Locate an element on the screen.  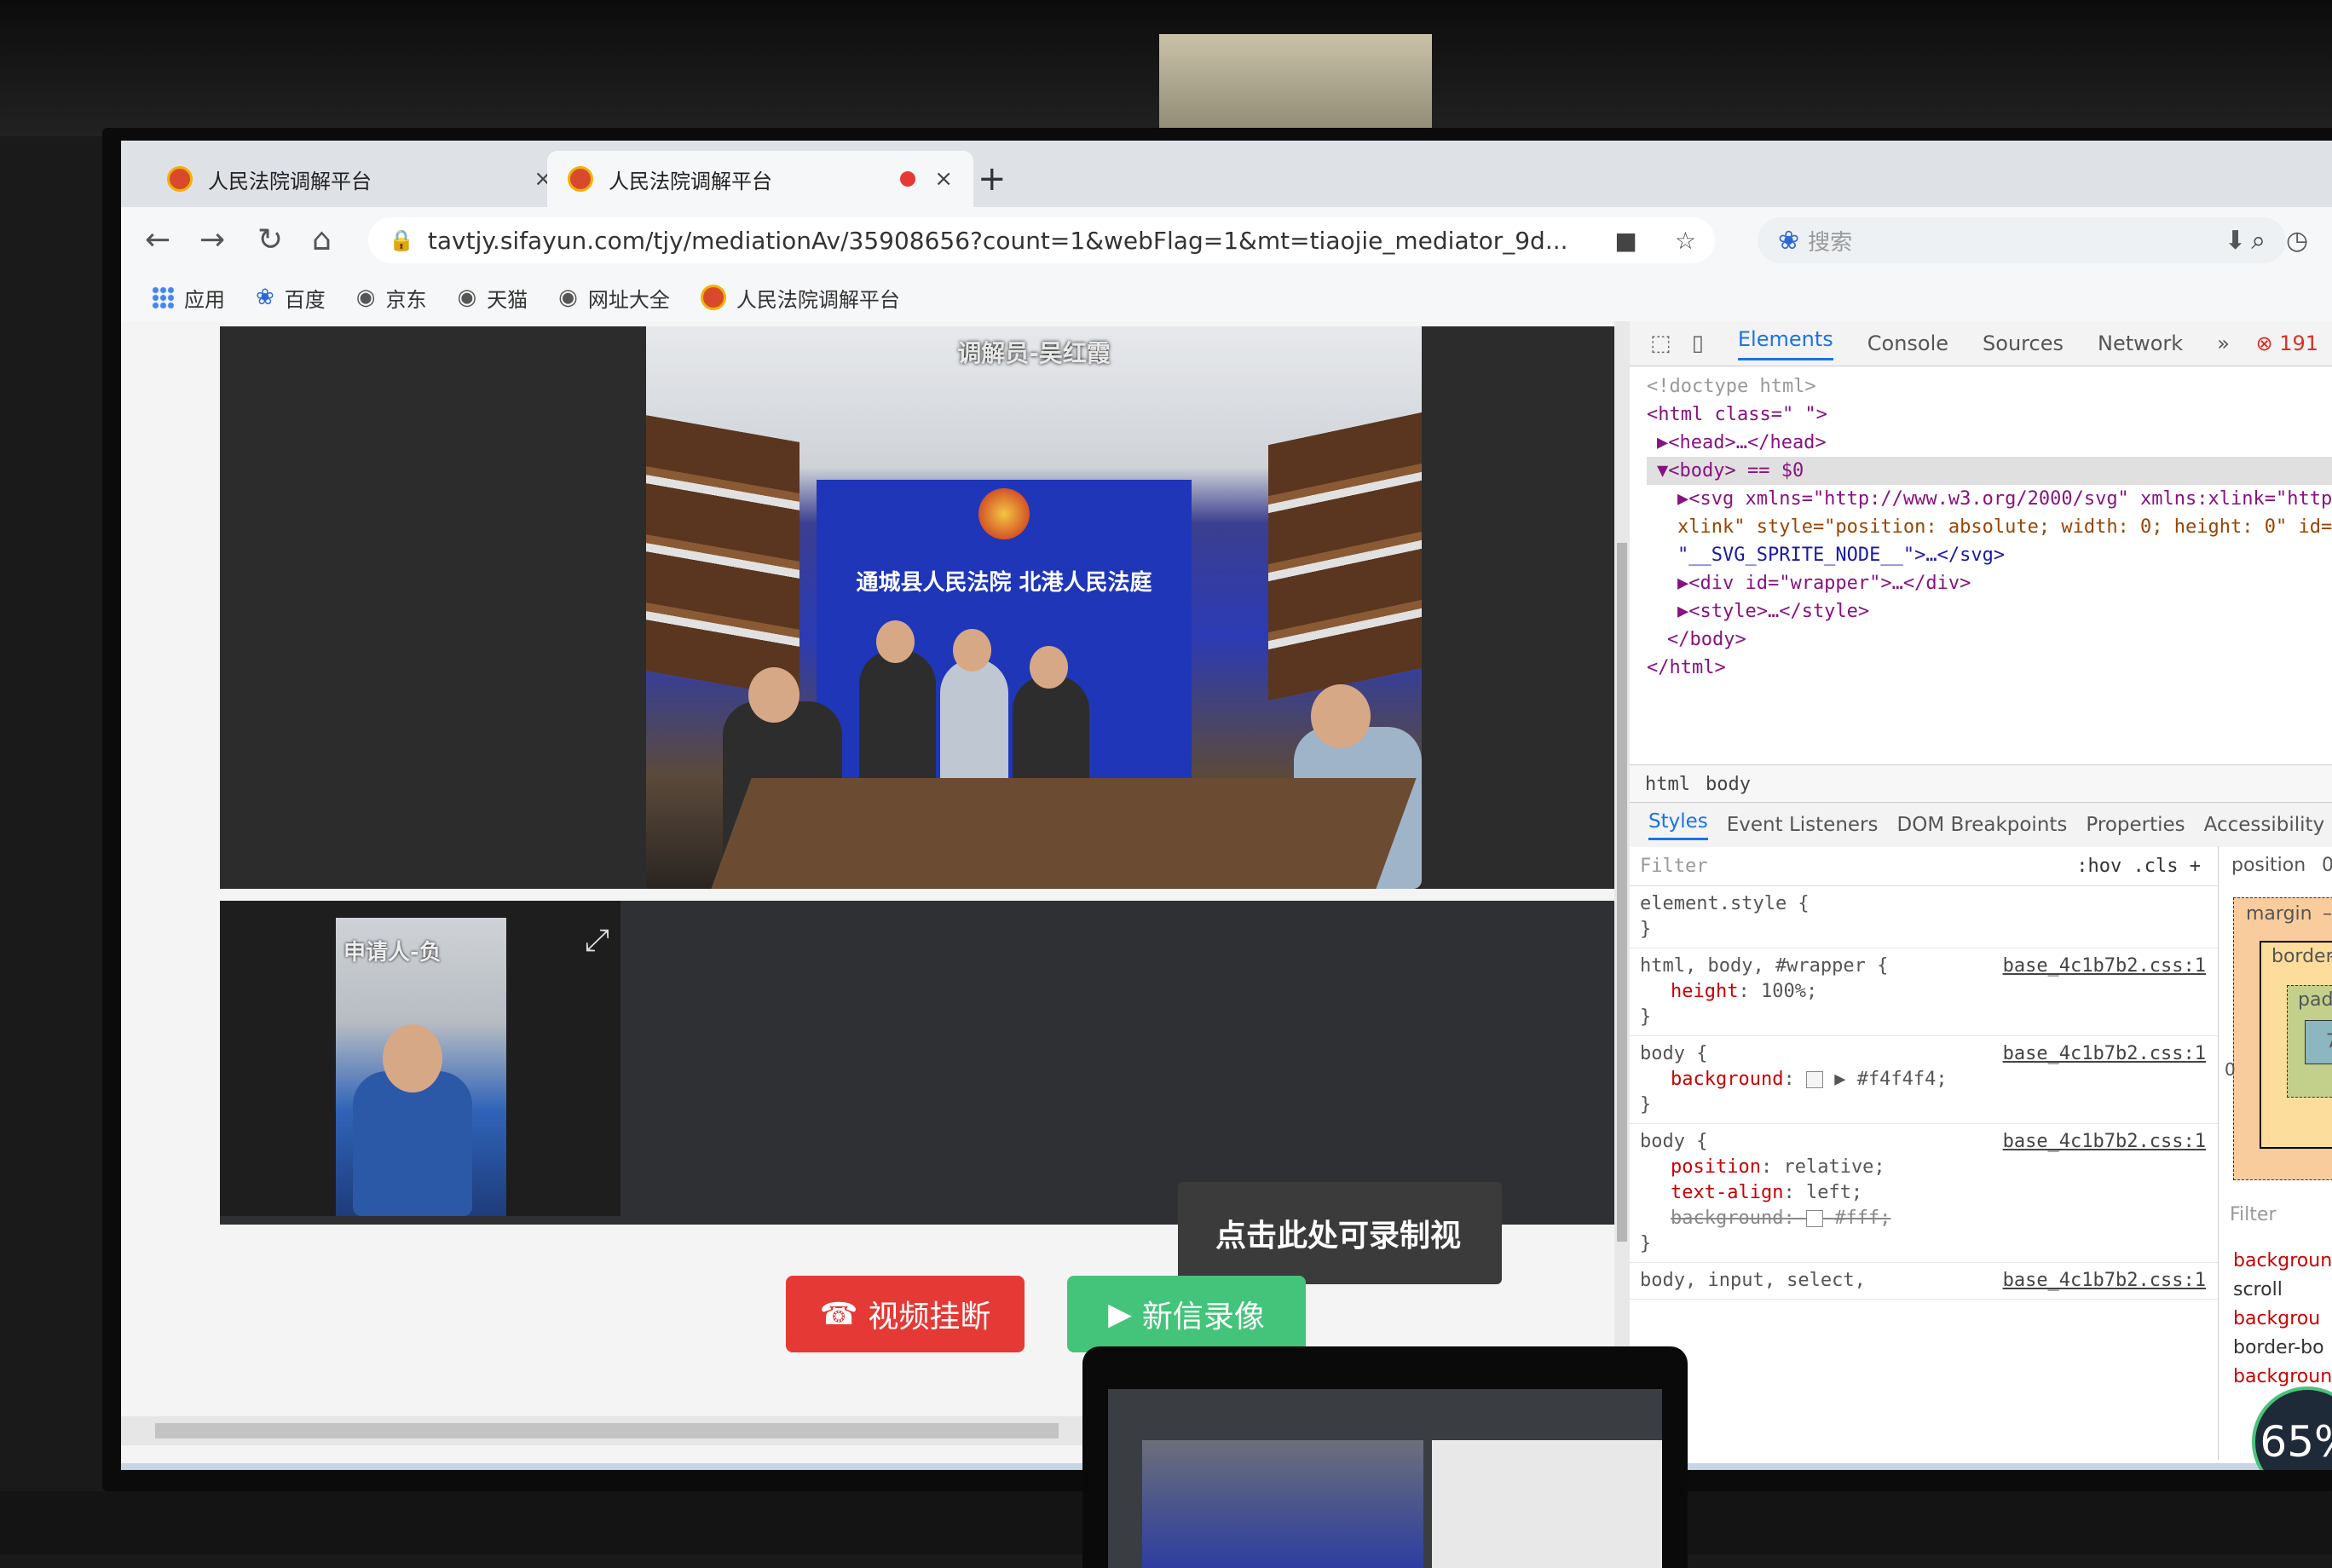
box-border: border – padding- 794 × 60 is located at coordinates (2296, 1045).